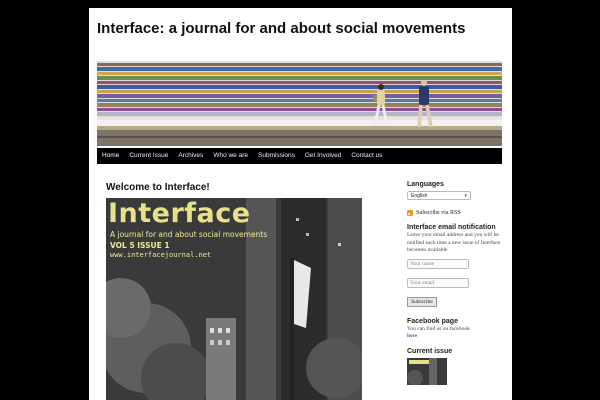 The image size is (600, 400). Describe the element at coordinates (457, 337) in the screenshot. I see `facebook-link: here` at that location.